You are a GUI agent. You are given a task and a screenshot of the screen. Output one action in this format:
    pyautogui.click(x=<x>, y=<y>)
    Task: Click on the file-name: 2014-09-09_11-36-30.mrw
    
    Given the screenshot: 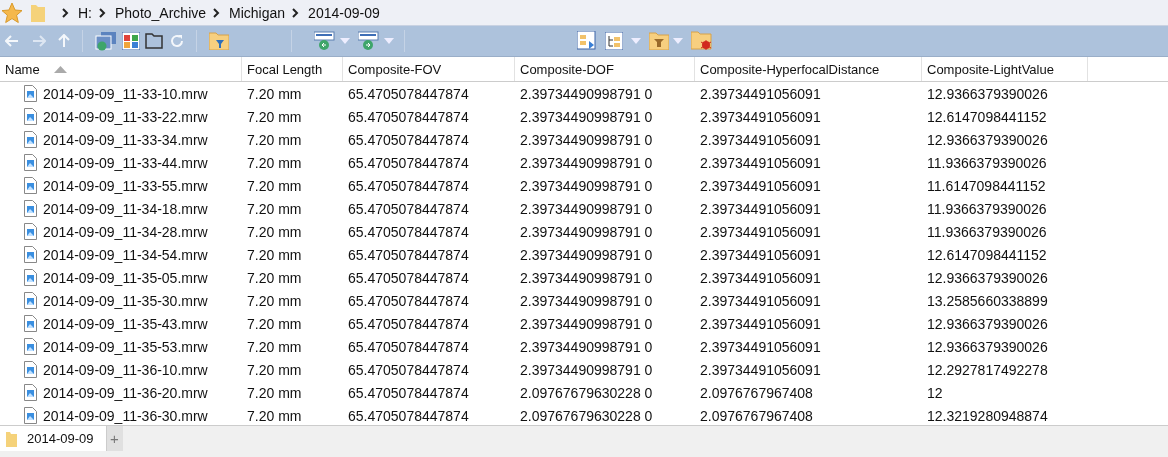 What is the action you would take?
    pyautogui.click(x=125, y=415)
    